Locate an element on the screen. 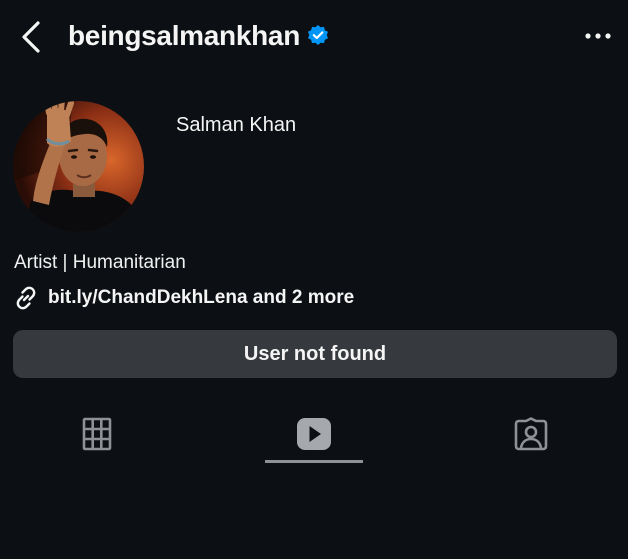  profile-header: beingsalmankhan is located at coordinates (314, 37).